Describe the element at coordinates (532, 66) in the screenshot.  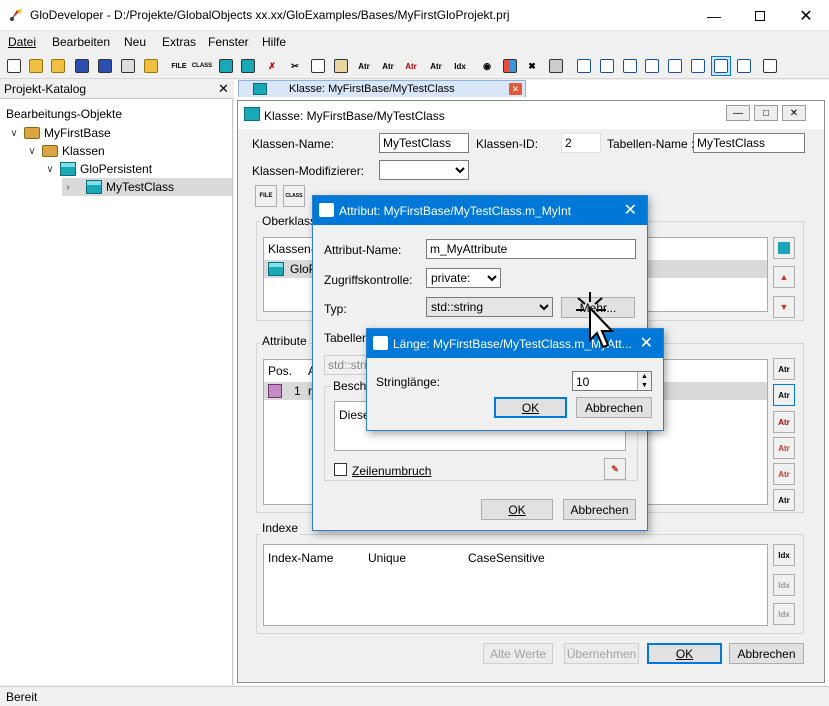
I see `tools-icon: ✖` at that location.